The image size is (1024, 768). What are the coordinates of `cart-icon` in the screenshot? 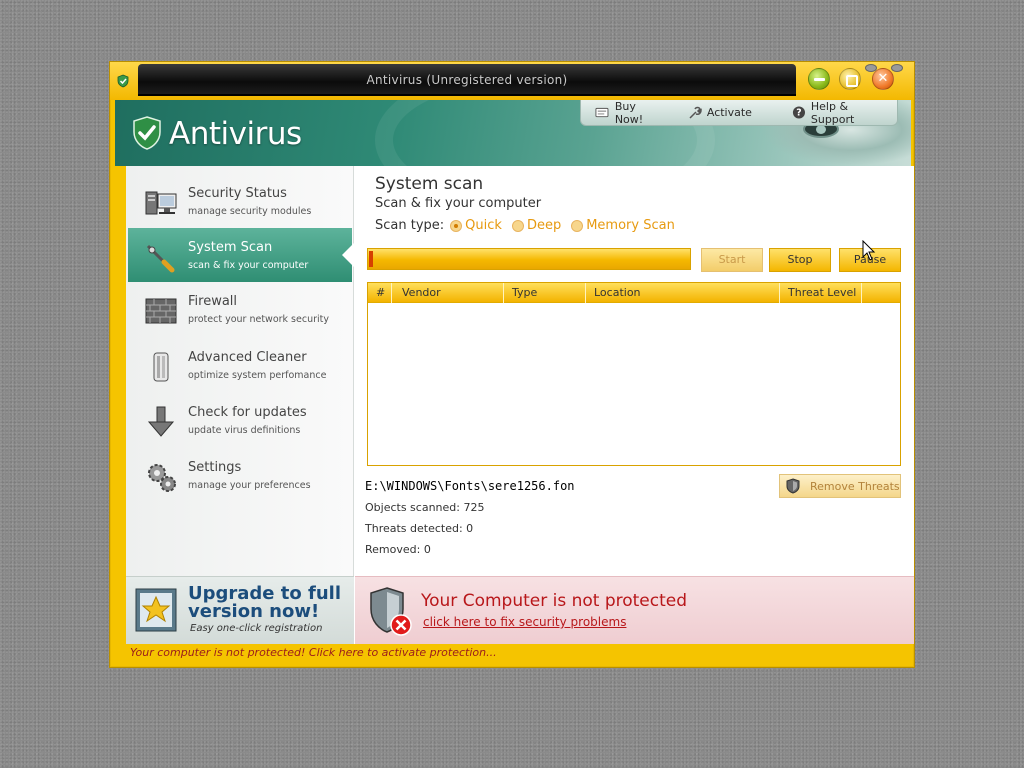 It's located at (602, 112).